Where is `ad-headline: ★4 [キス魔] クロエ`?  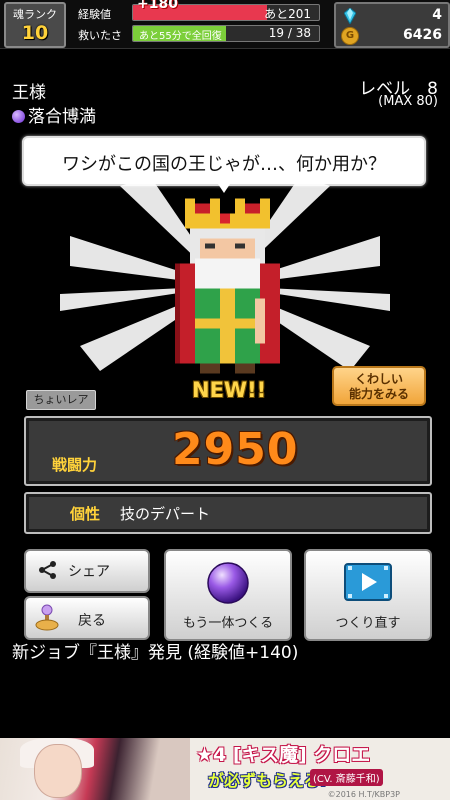
ad-headline: ★4 [キス魔] クロエ is located at coordinates (283, 755).